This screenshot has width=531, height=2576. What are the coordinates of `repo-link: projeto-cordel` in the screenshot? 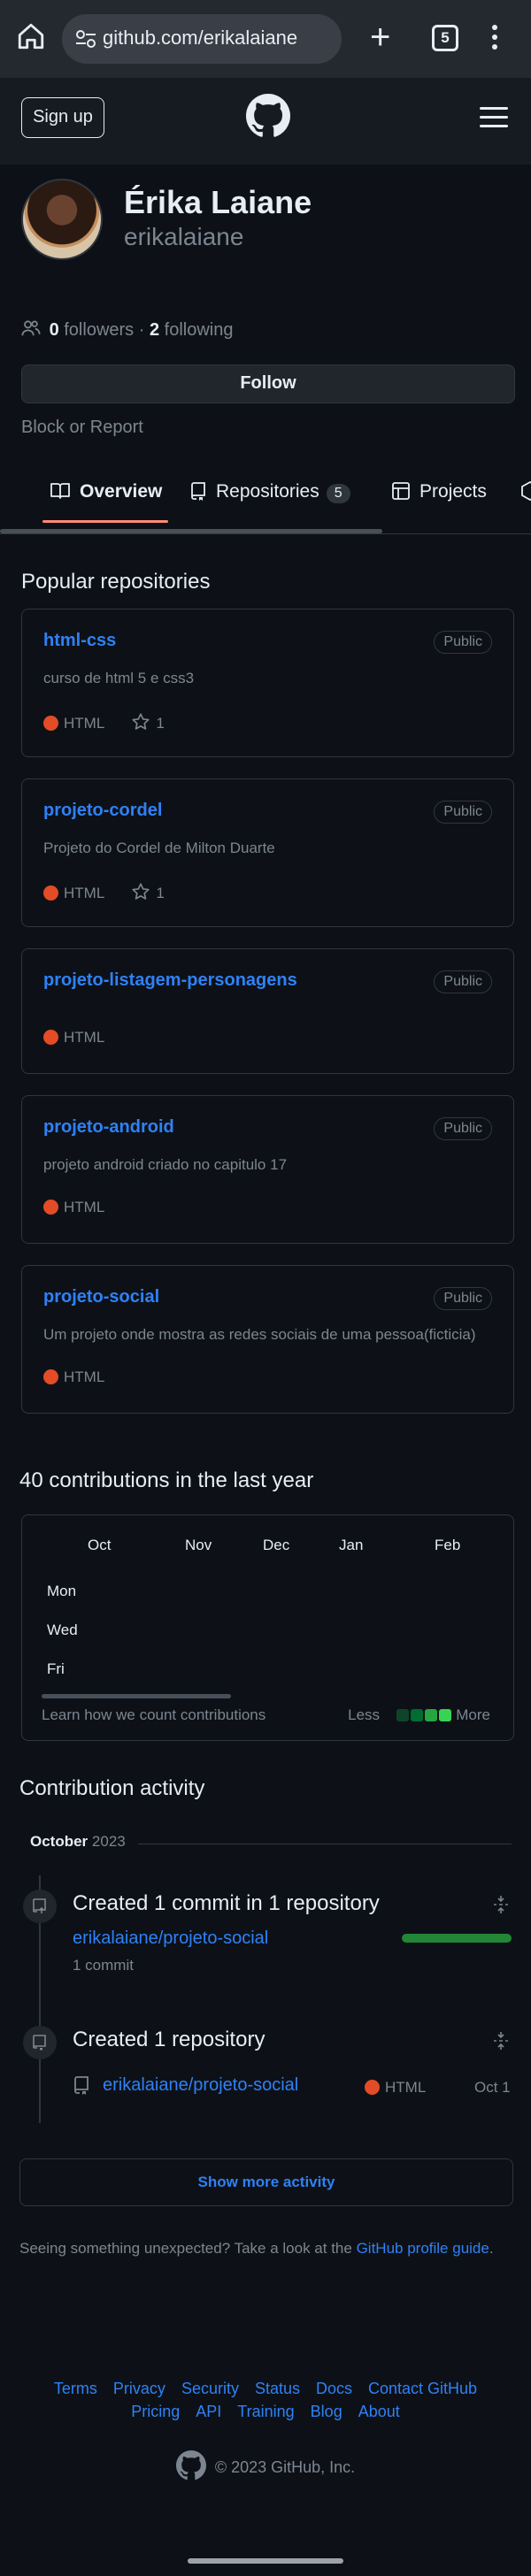 It's located at (102, 811).